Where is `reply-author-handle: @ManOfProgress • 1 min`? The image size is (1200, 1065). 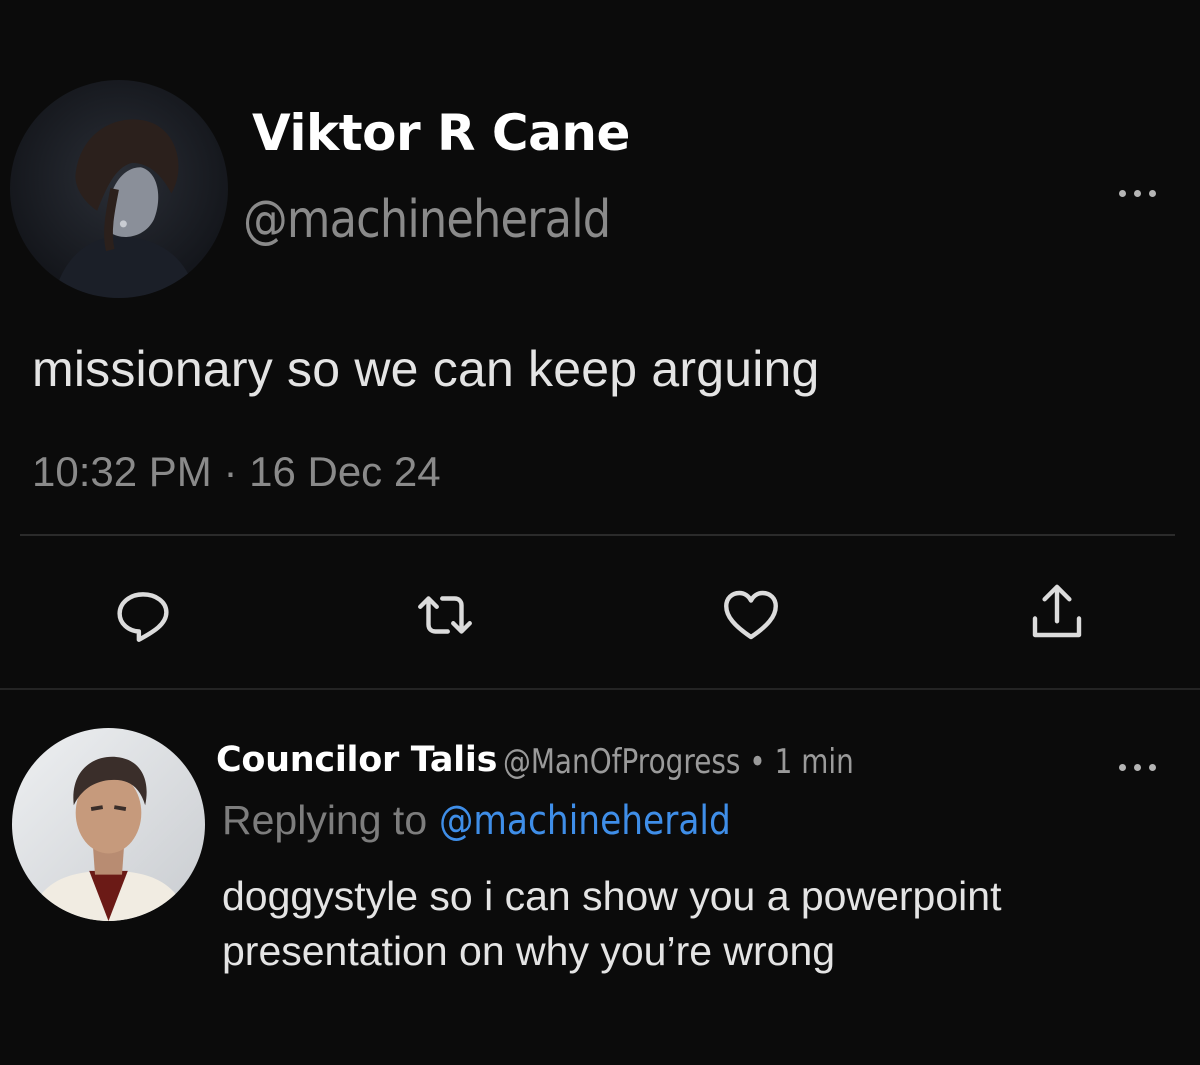 reply-author-handle: @ManOfProgress • 1 min is located at coordinates (678, 762).